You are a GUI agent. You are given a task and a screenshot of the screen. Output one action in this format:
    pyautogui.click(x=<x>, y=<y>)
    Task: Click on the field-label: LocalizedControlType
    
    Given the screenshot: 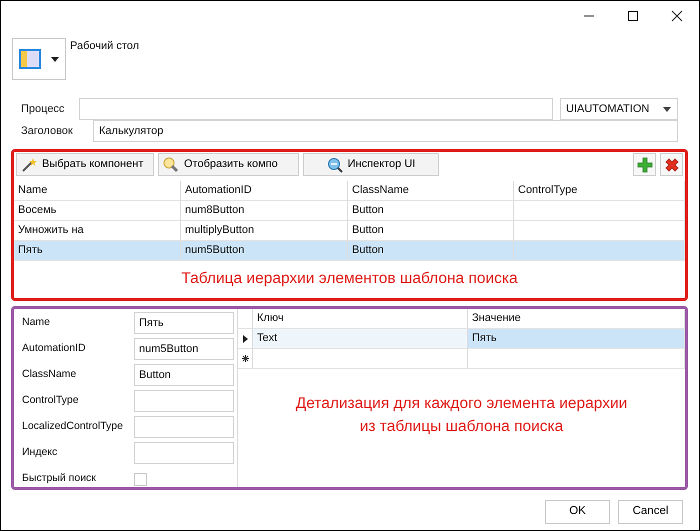 What is the action you would take?
    pyautogui.click(x=73, y=426)
    